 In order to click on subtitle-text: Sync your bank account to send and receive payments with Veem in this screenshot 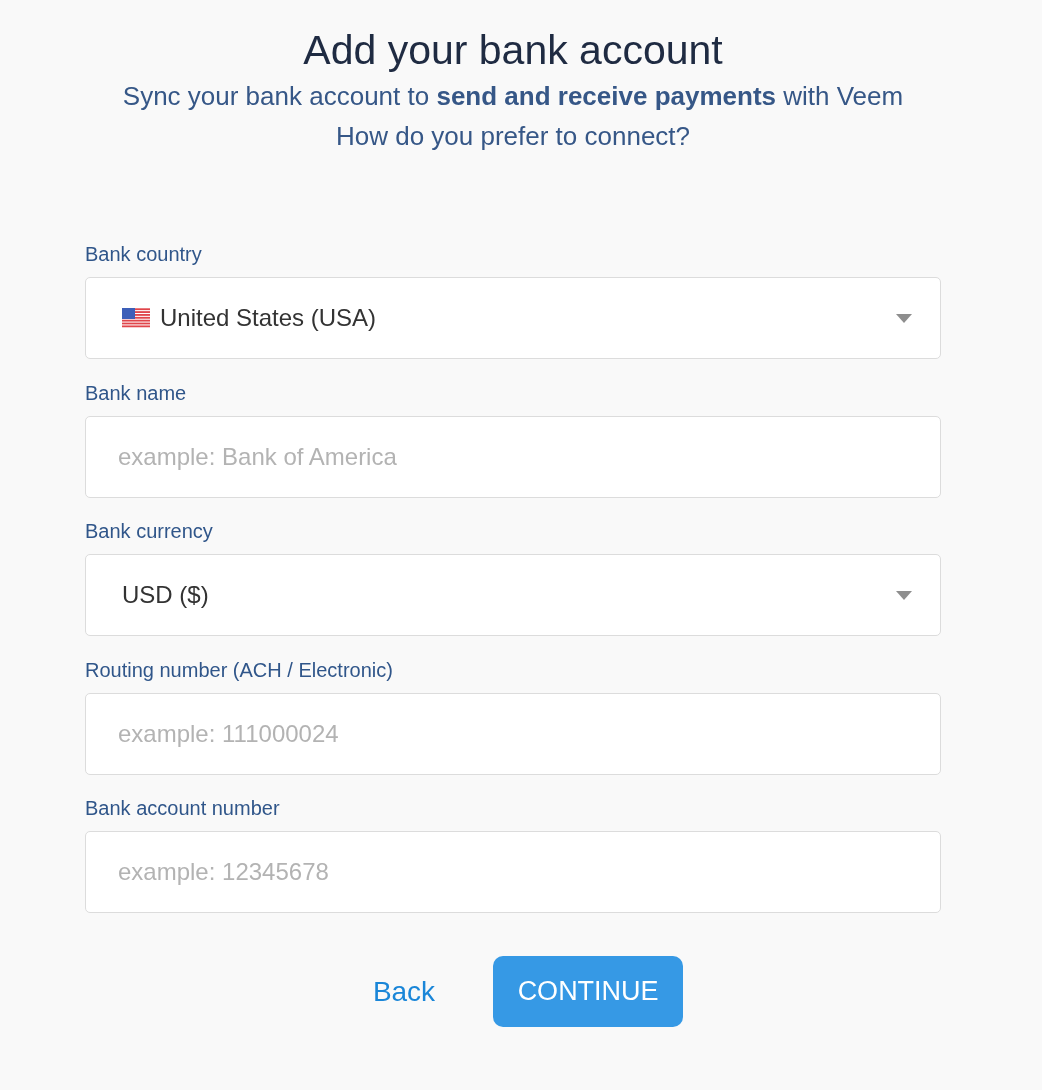, I will do `click(513, 96)`.